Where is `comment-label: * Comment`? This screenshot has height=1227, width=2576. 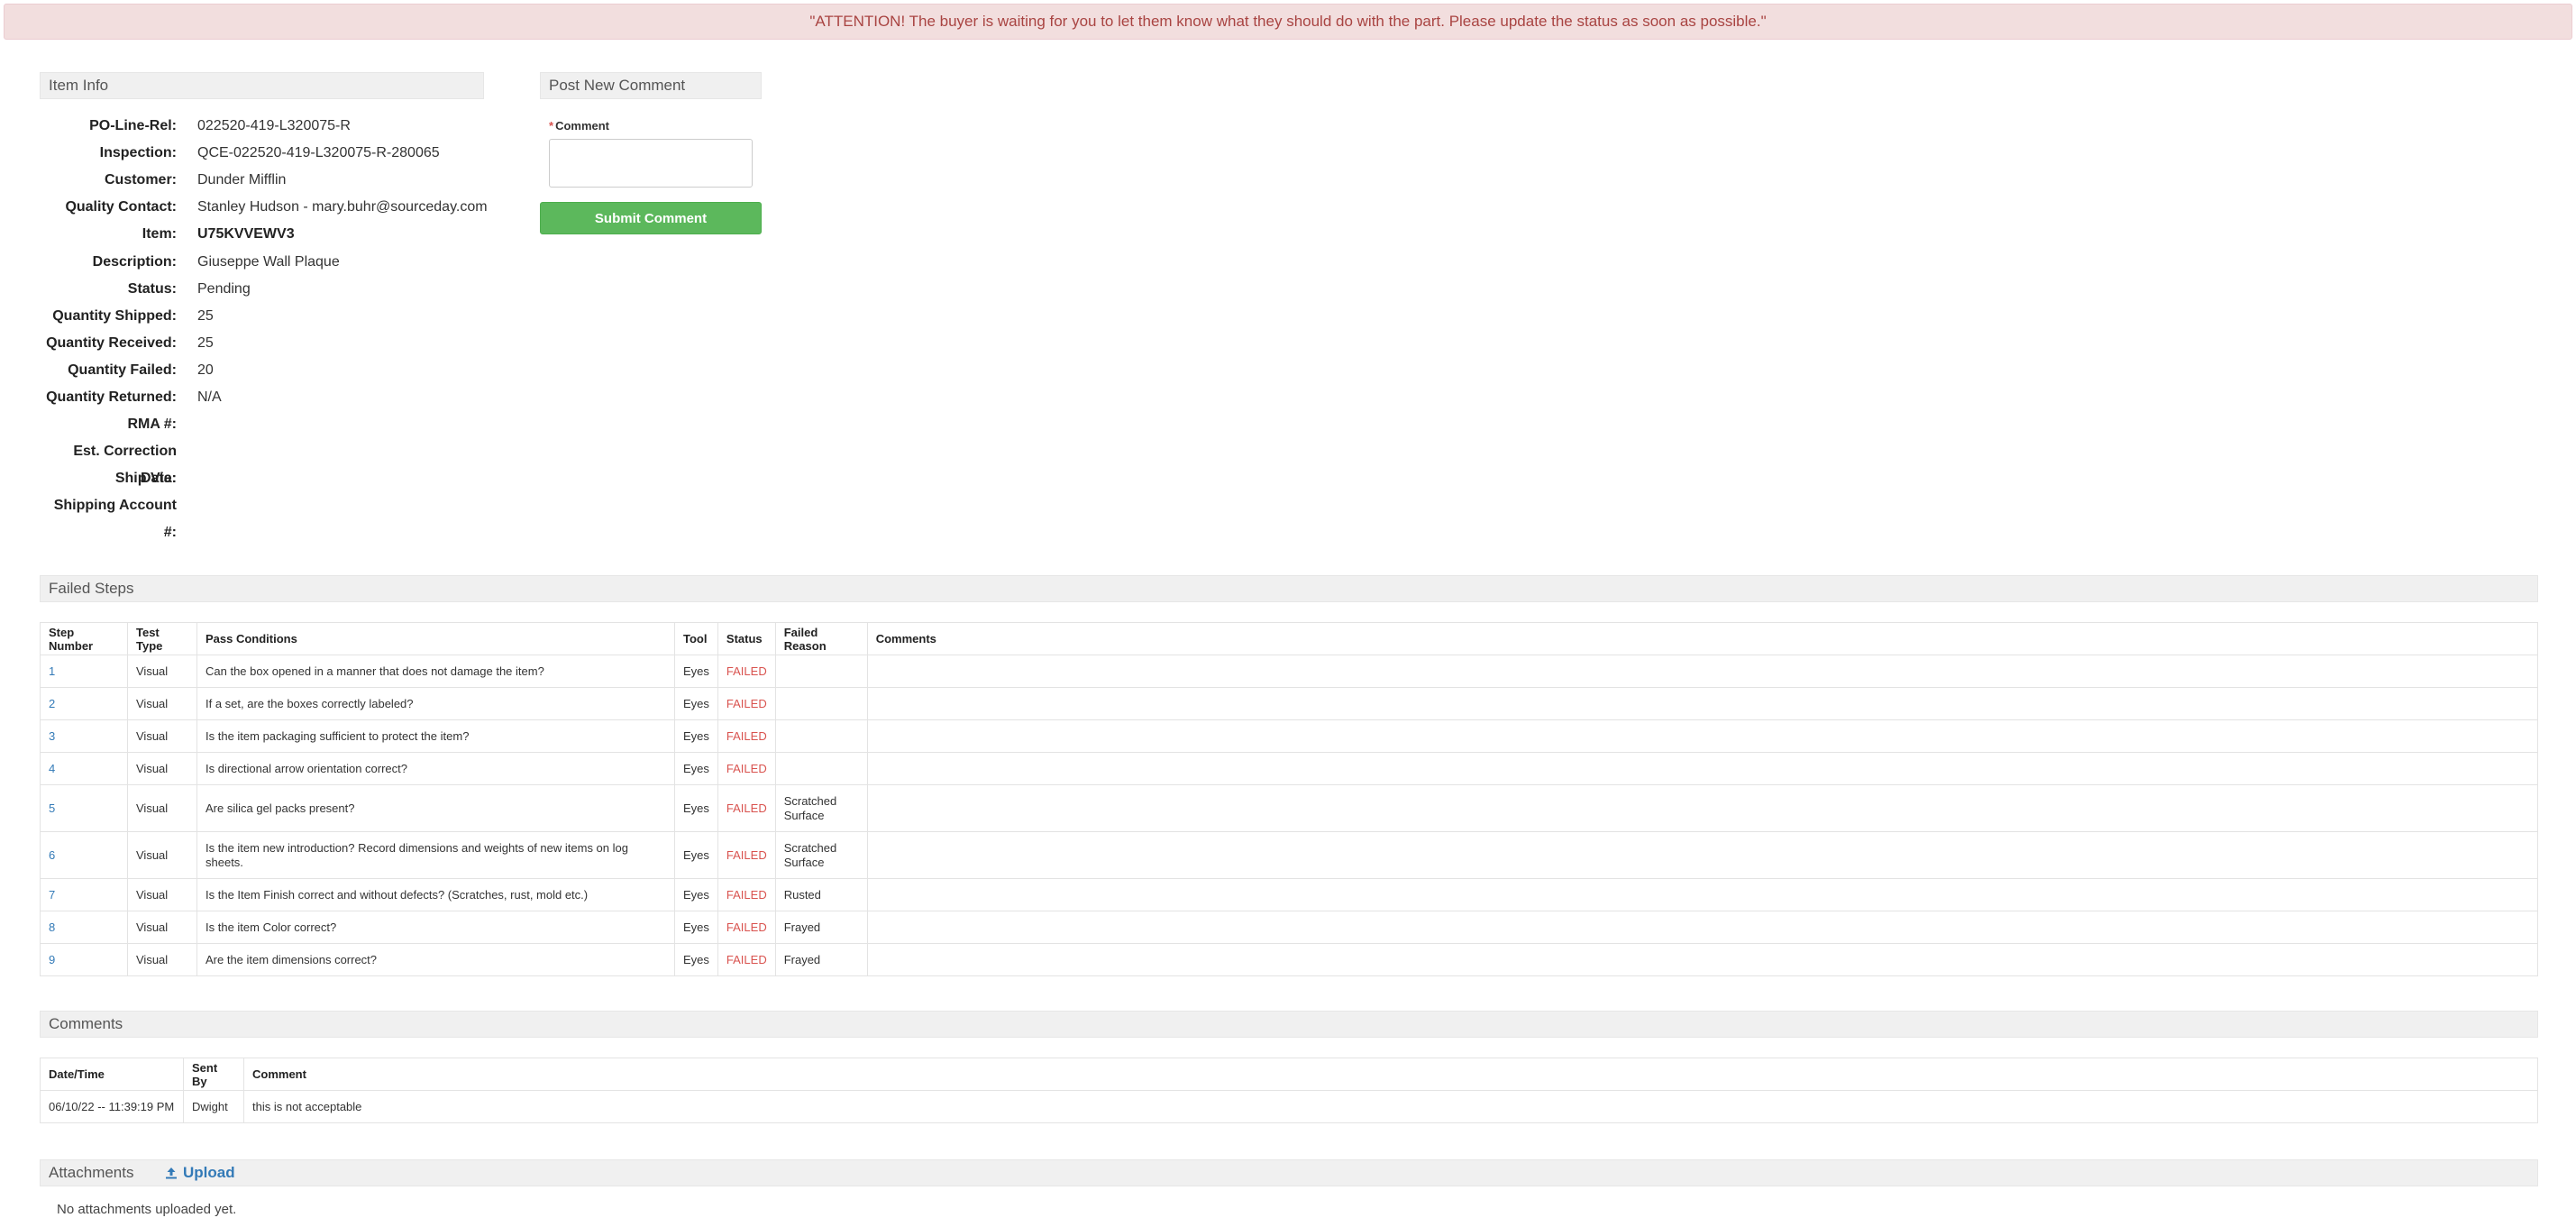 comment-label: * Comment is located at coordinates (579, 126).